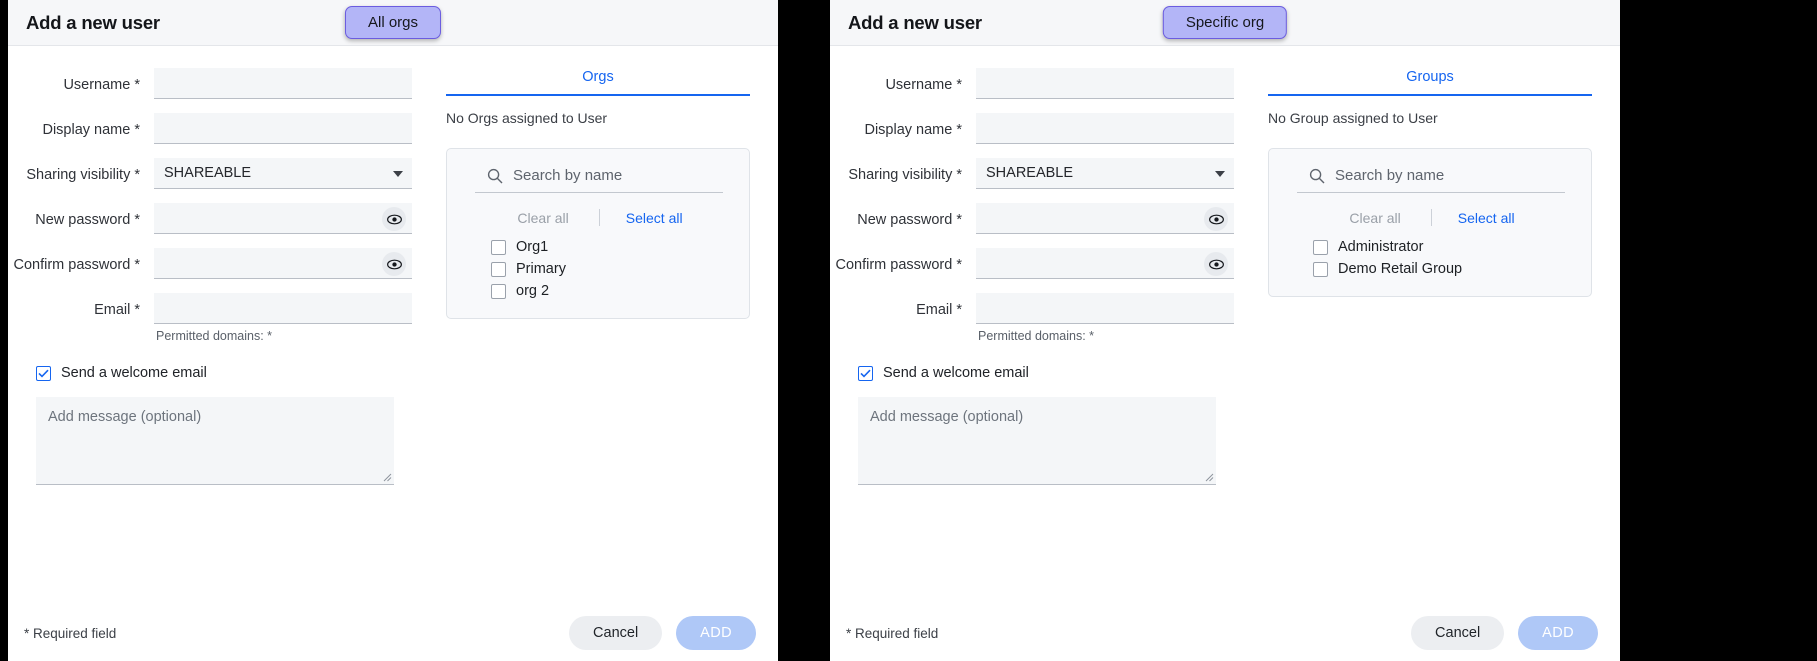 Image resolution: width=1817 pixels, height=661 pixels. I want to click on tab-groups: Groups, so click(1430, 77).